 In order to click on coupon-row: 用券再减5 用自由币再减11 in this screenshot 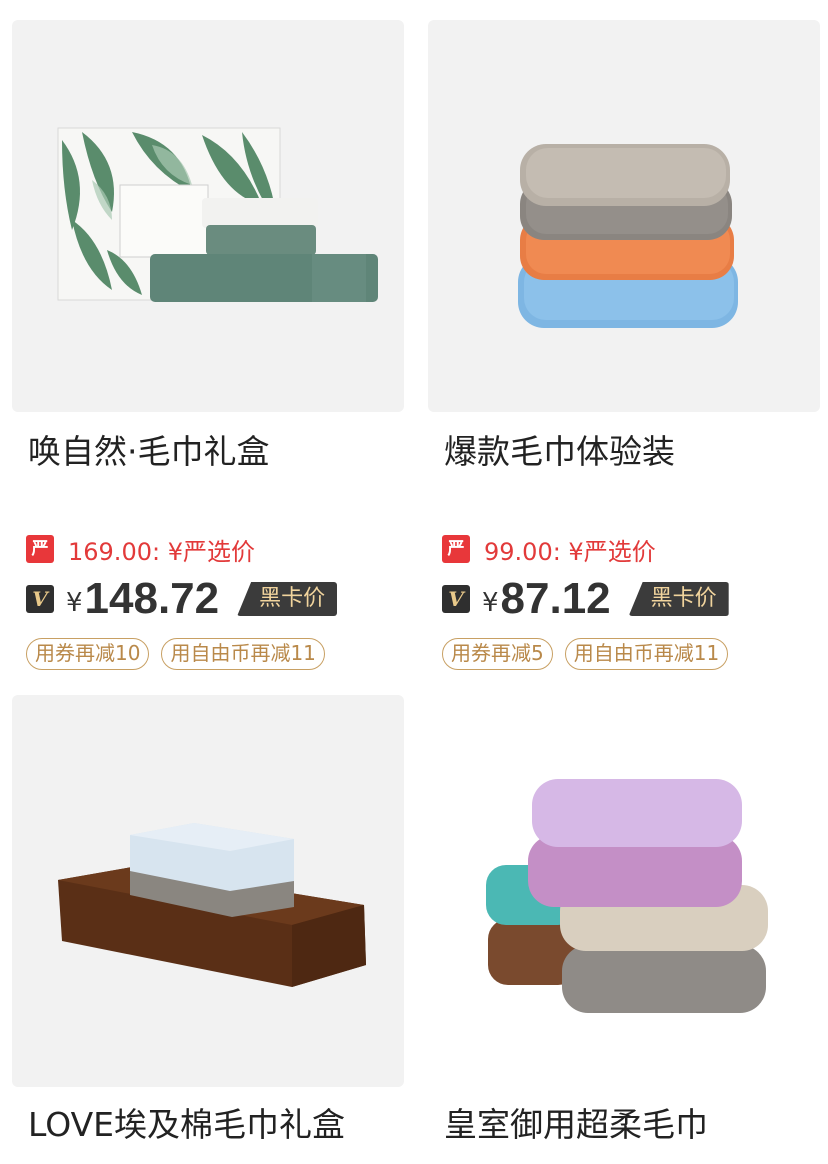, I will do `click(585, 654)`.